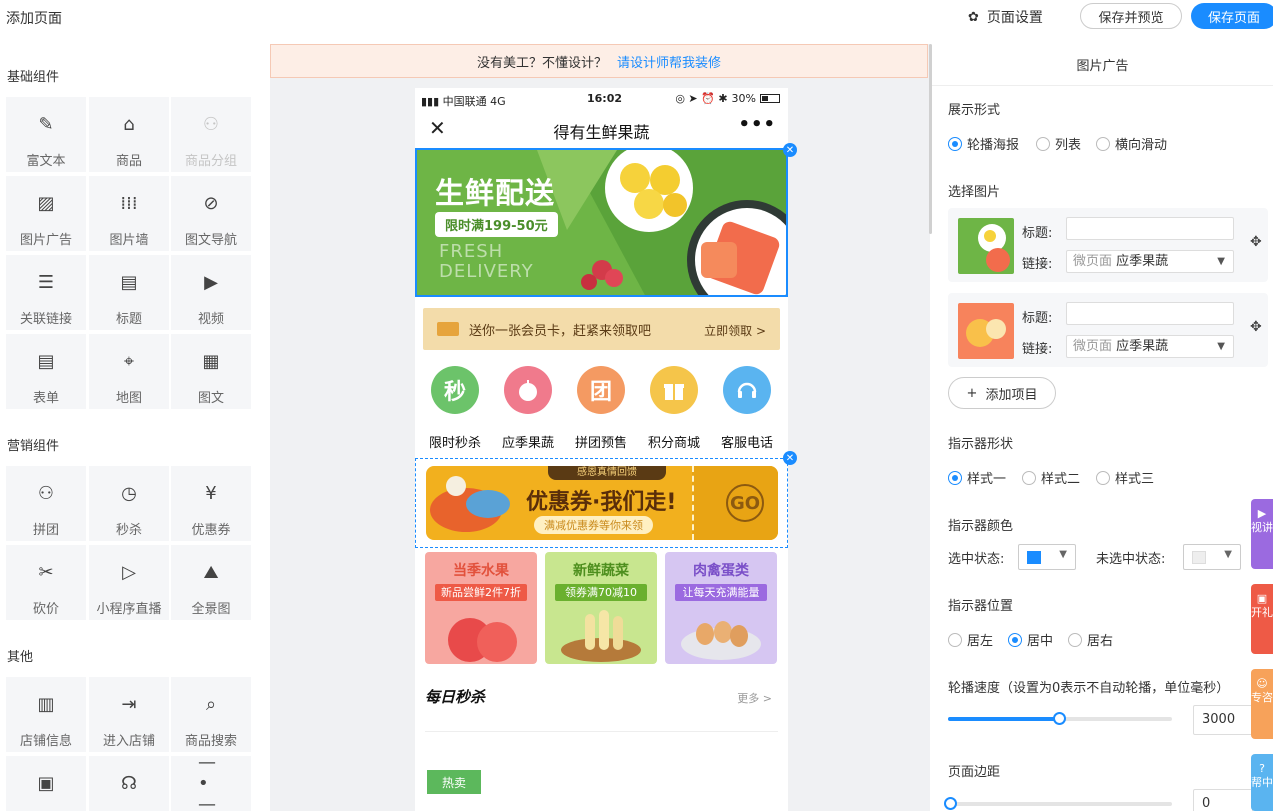  What do you see at coordinates (600, 443) in the screenshot?
I see `nav-label-group: 拼团预售` at bounding box center [600, 443].